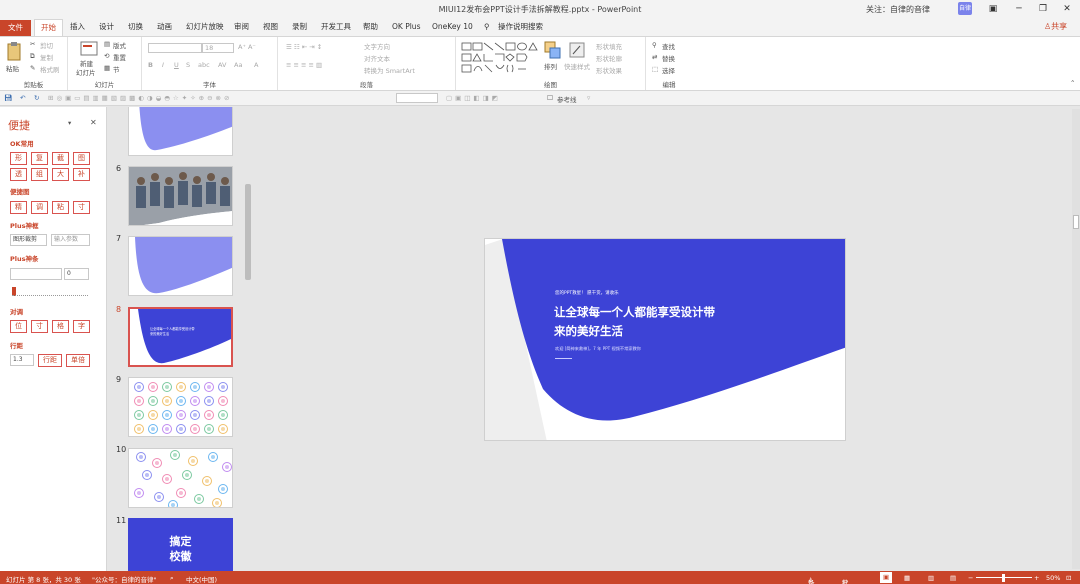 The width and height of the screenshot is (1080, 584). I want to click on arrange-icon, so click(553, 51).